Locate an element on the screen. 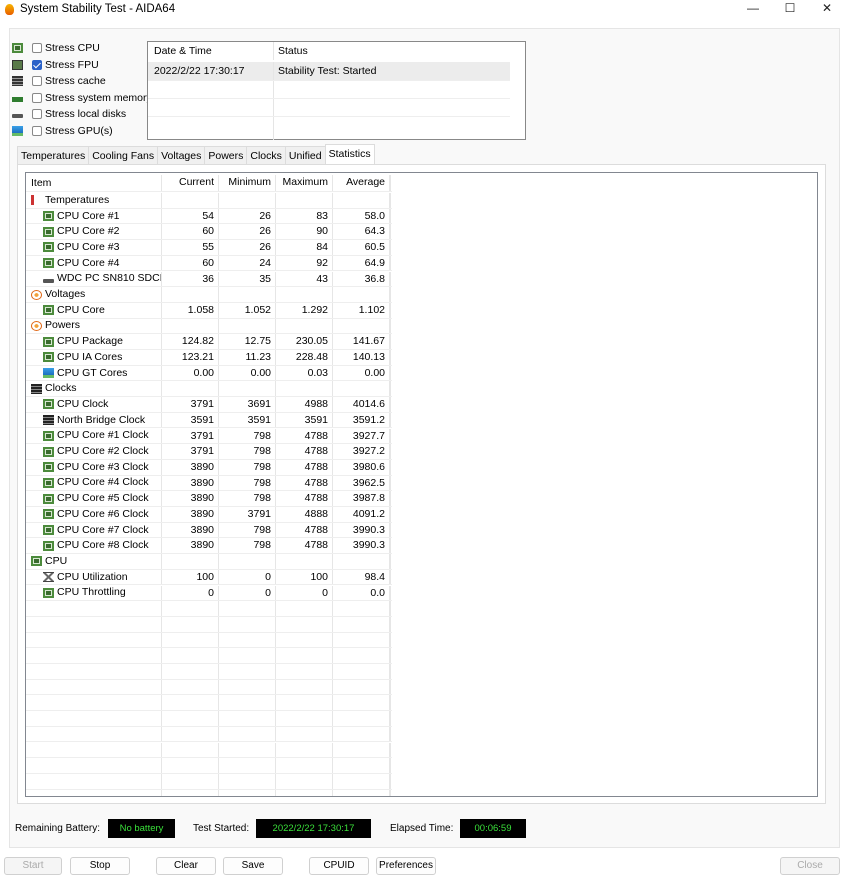  group-row: Voltages is located at coordinates (209, 295).